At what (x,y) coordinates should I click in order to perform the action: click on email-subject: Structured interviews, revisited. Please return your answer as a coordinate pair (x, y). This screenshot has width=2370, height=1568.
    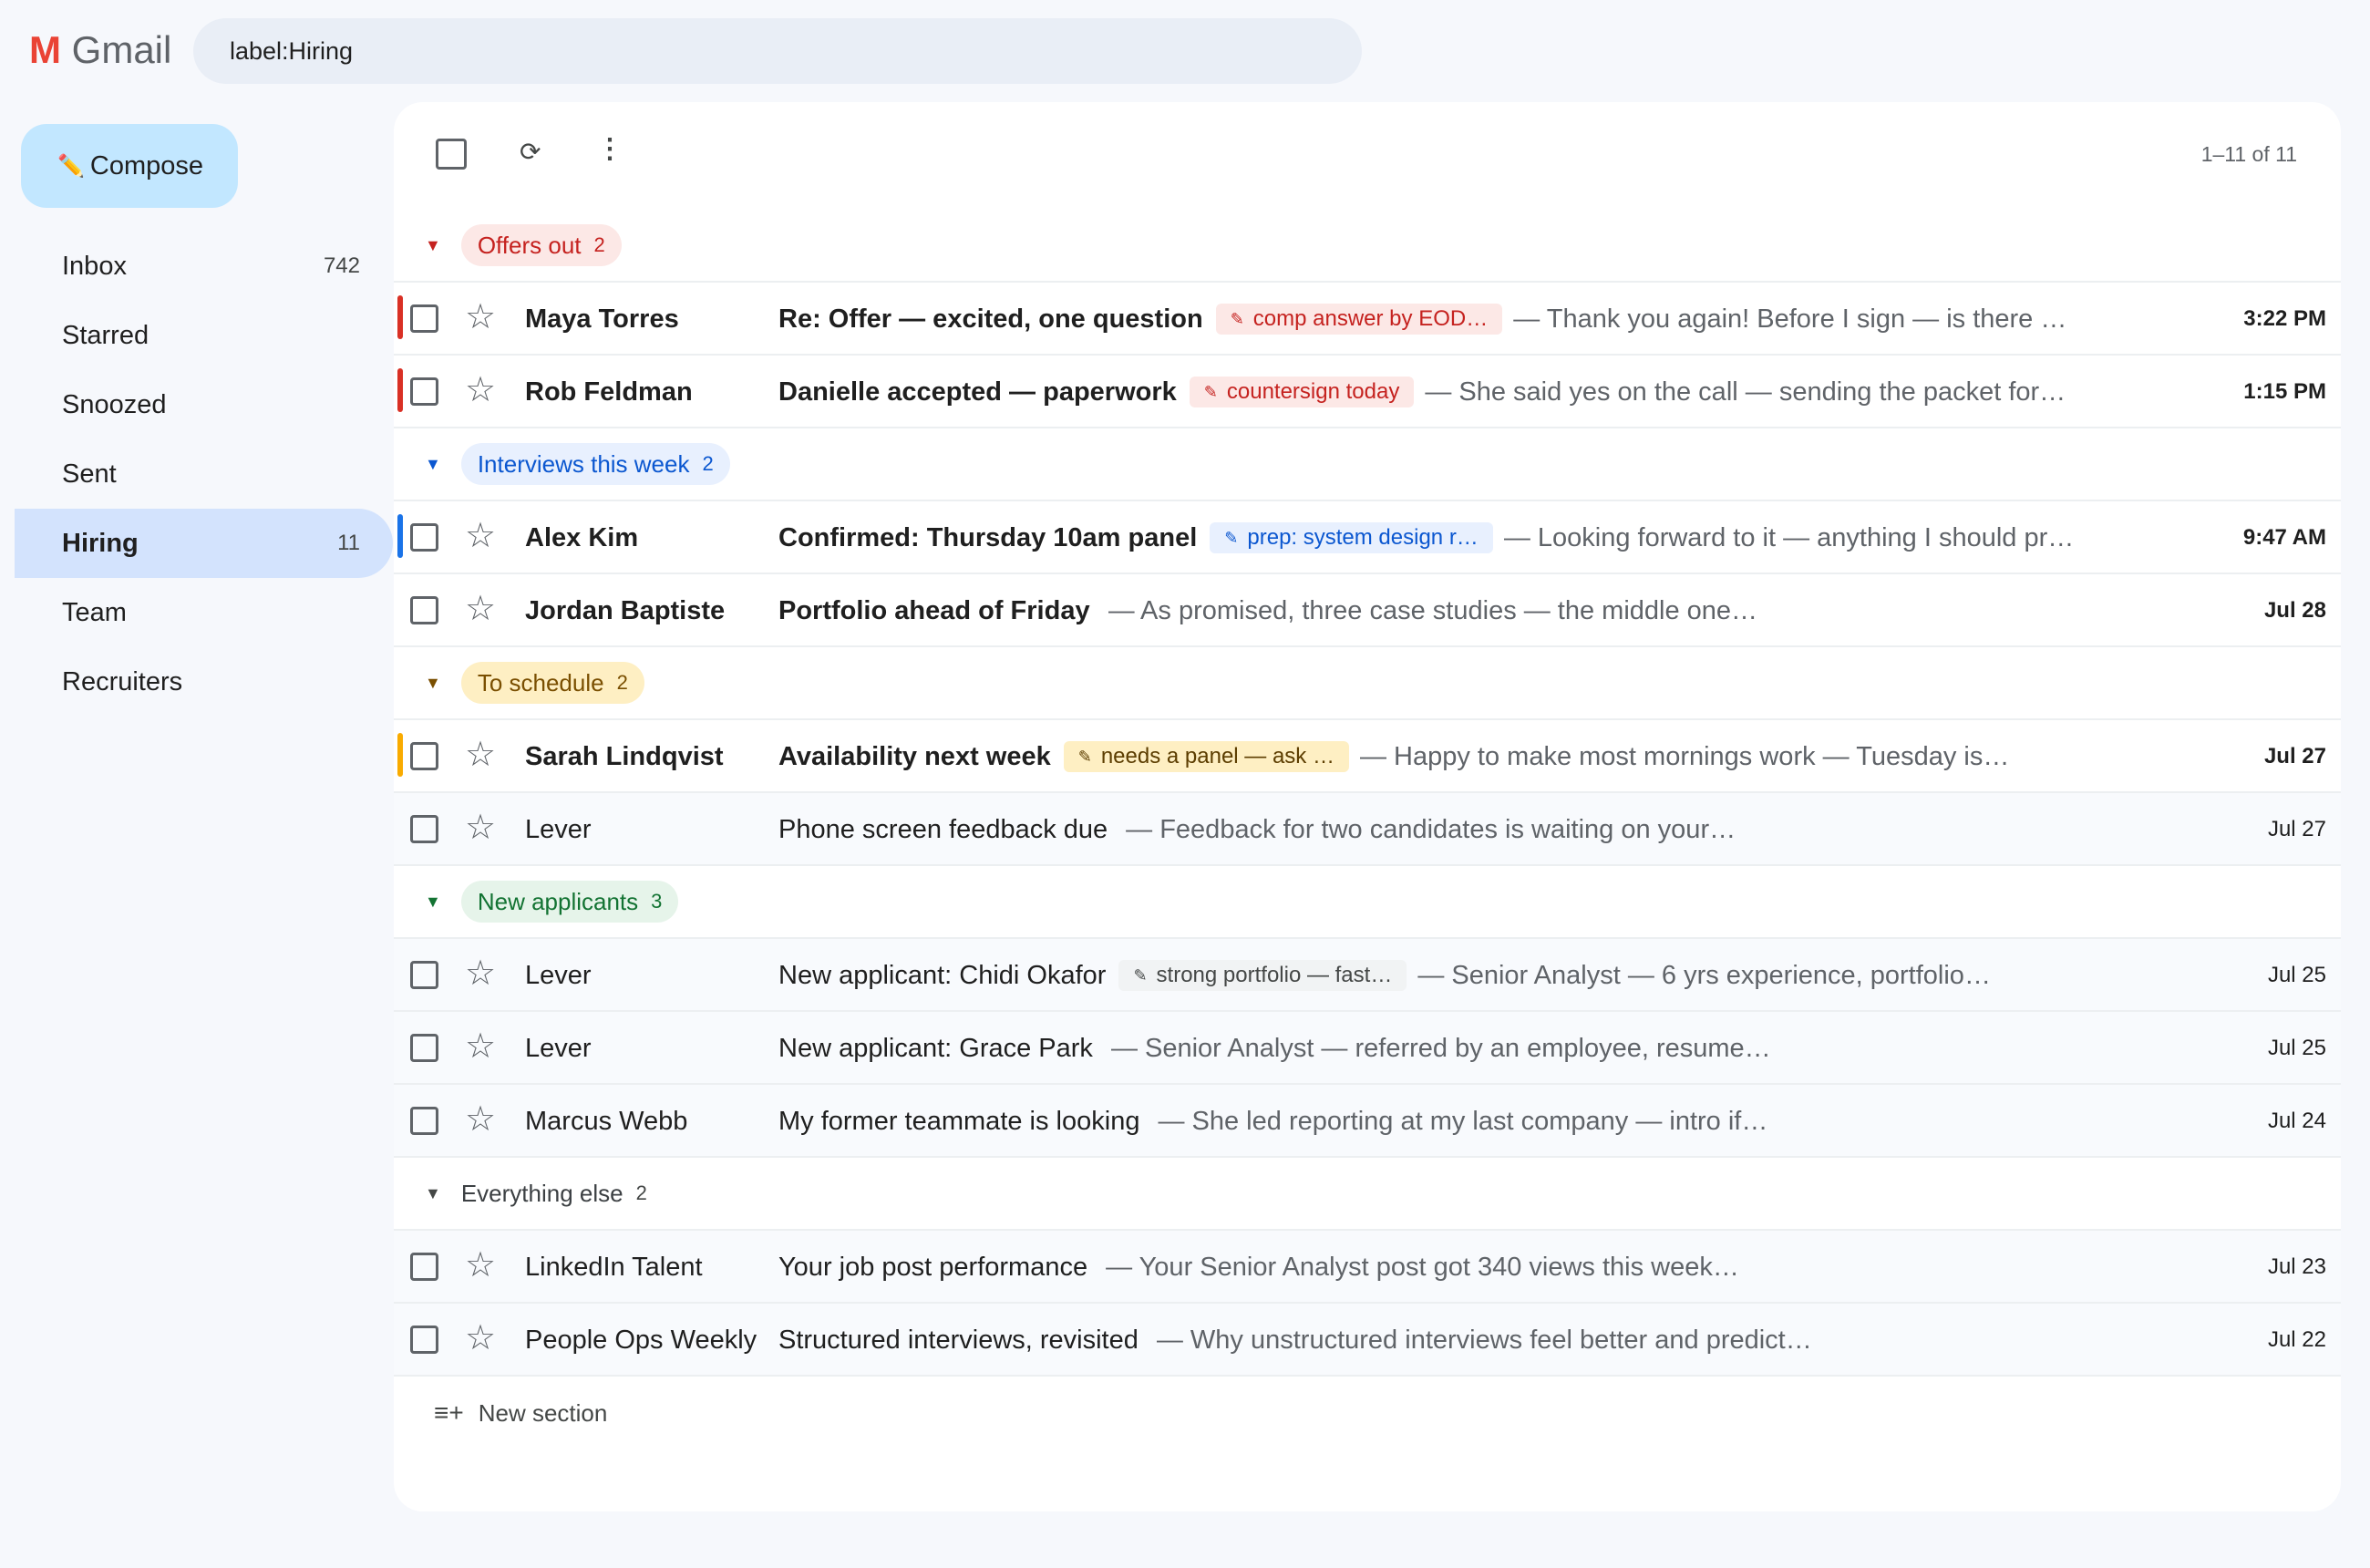
    Looking at the image, I should click on (958, 1340).